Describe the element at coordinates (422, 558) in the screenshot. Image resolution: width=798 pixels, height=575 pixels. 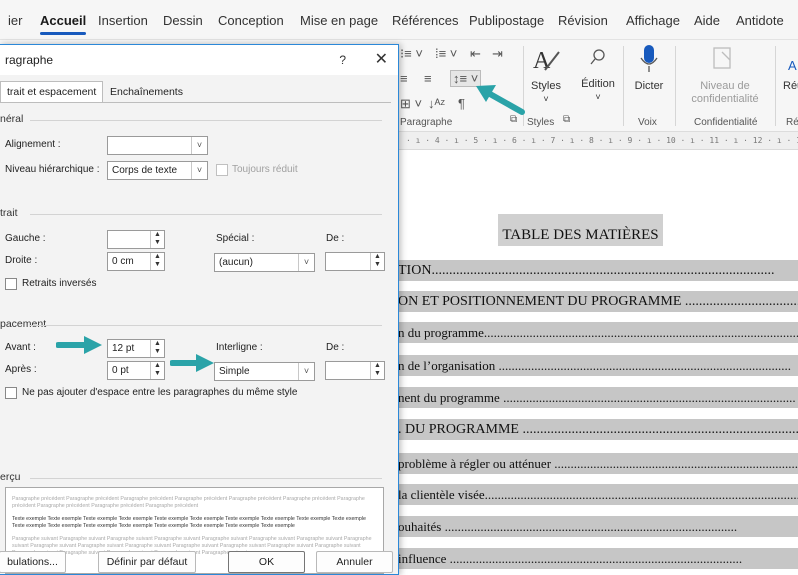
I see `toc-line-text: influence` at that location.